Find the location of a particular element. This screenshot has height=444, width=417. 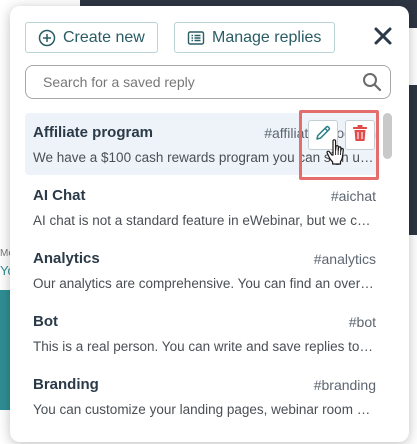

reply-tag: #bot is located at coordinates (362, 322).